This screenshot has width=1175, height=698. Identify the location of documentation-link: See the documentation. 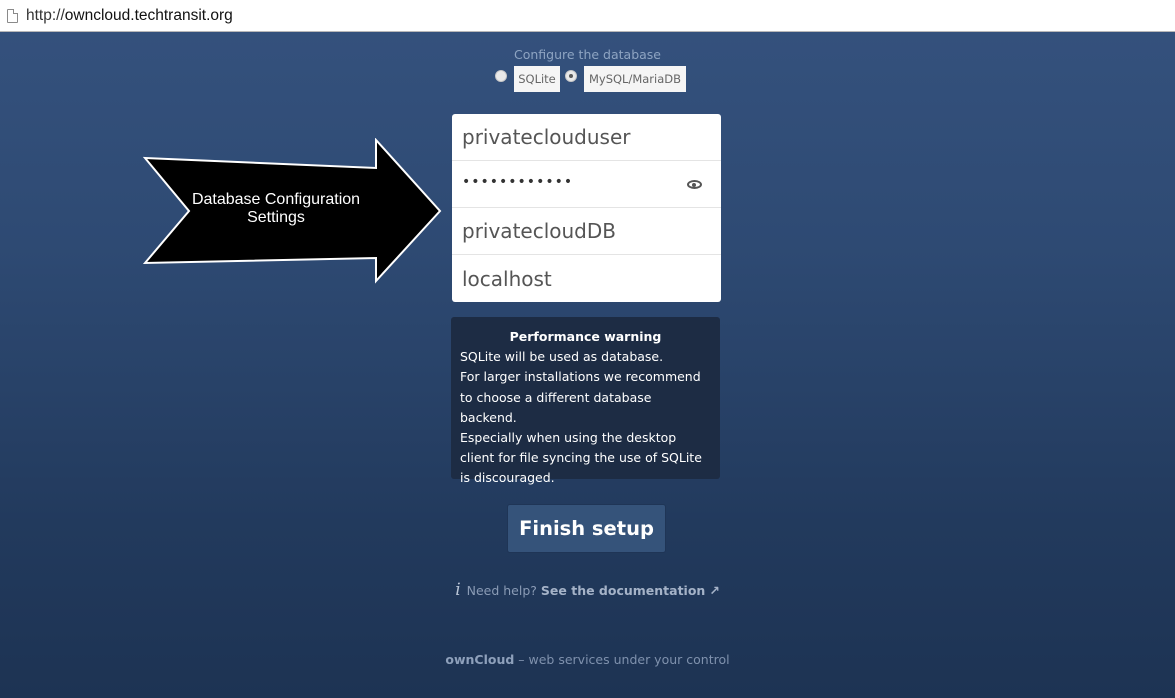
(623, 590).